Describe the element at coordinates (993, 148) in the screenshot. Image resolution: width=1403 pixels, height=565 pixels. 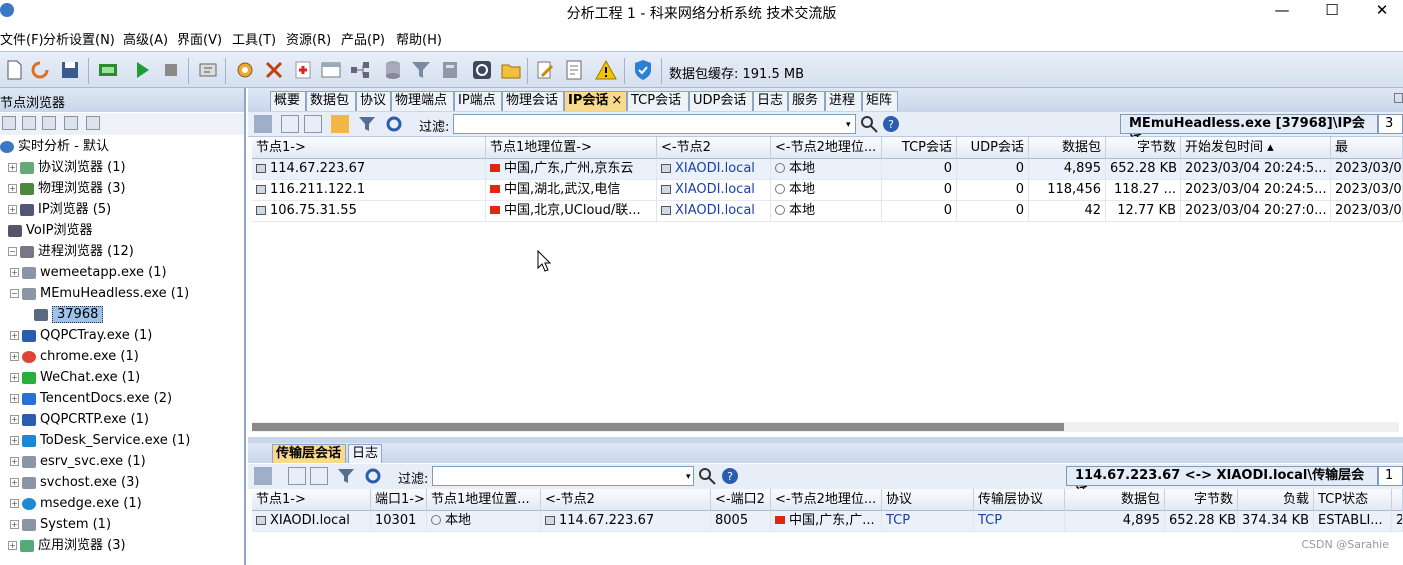
I see `column-header: UDP会话` at that location.